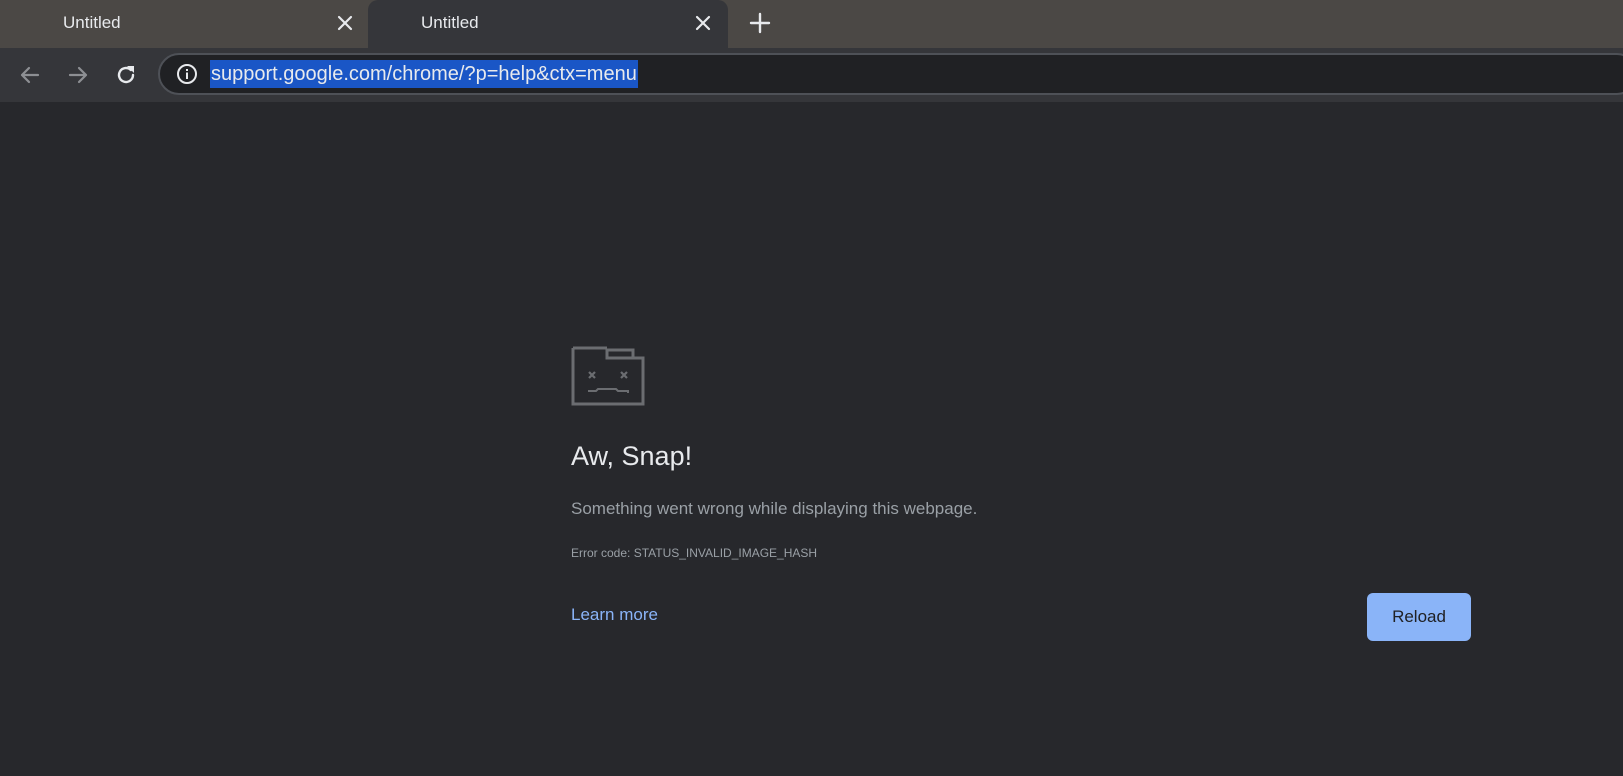 This screenshot has height=776, width=1623. Describe the element at coordinates (614, 615) in the screenshot. I see `learn-more-link: Learn more` at that location.